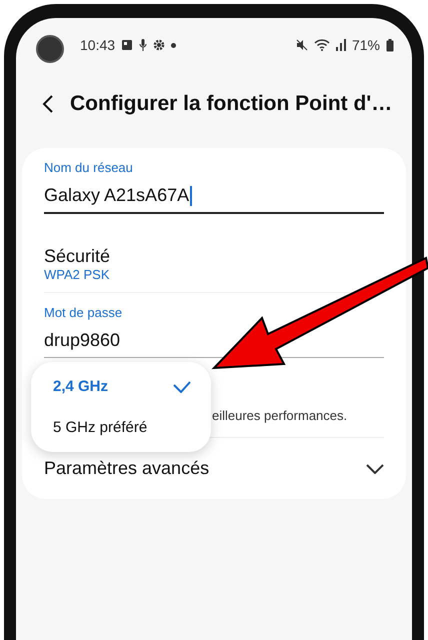 The height and width of the screenshot is (640, 428). I want to click on microphone-icon, so click(143, 45).